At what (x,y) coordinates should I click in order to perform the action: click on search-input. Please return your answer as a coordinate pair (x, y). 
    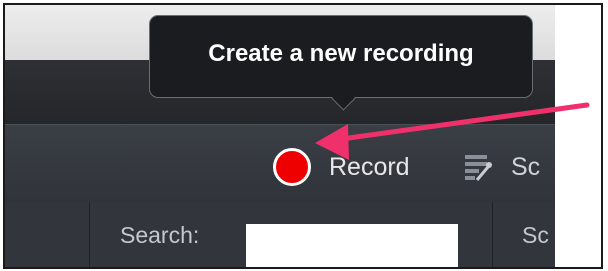
    Looking at the image, I should click on (352, 245).